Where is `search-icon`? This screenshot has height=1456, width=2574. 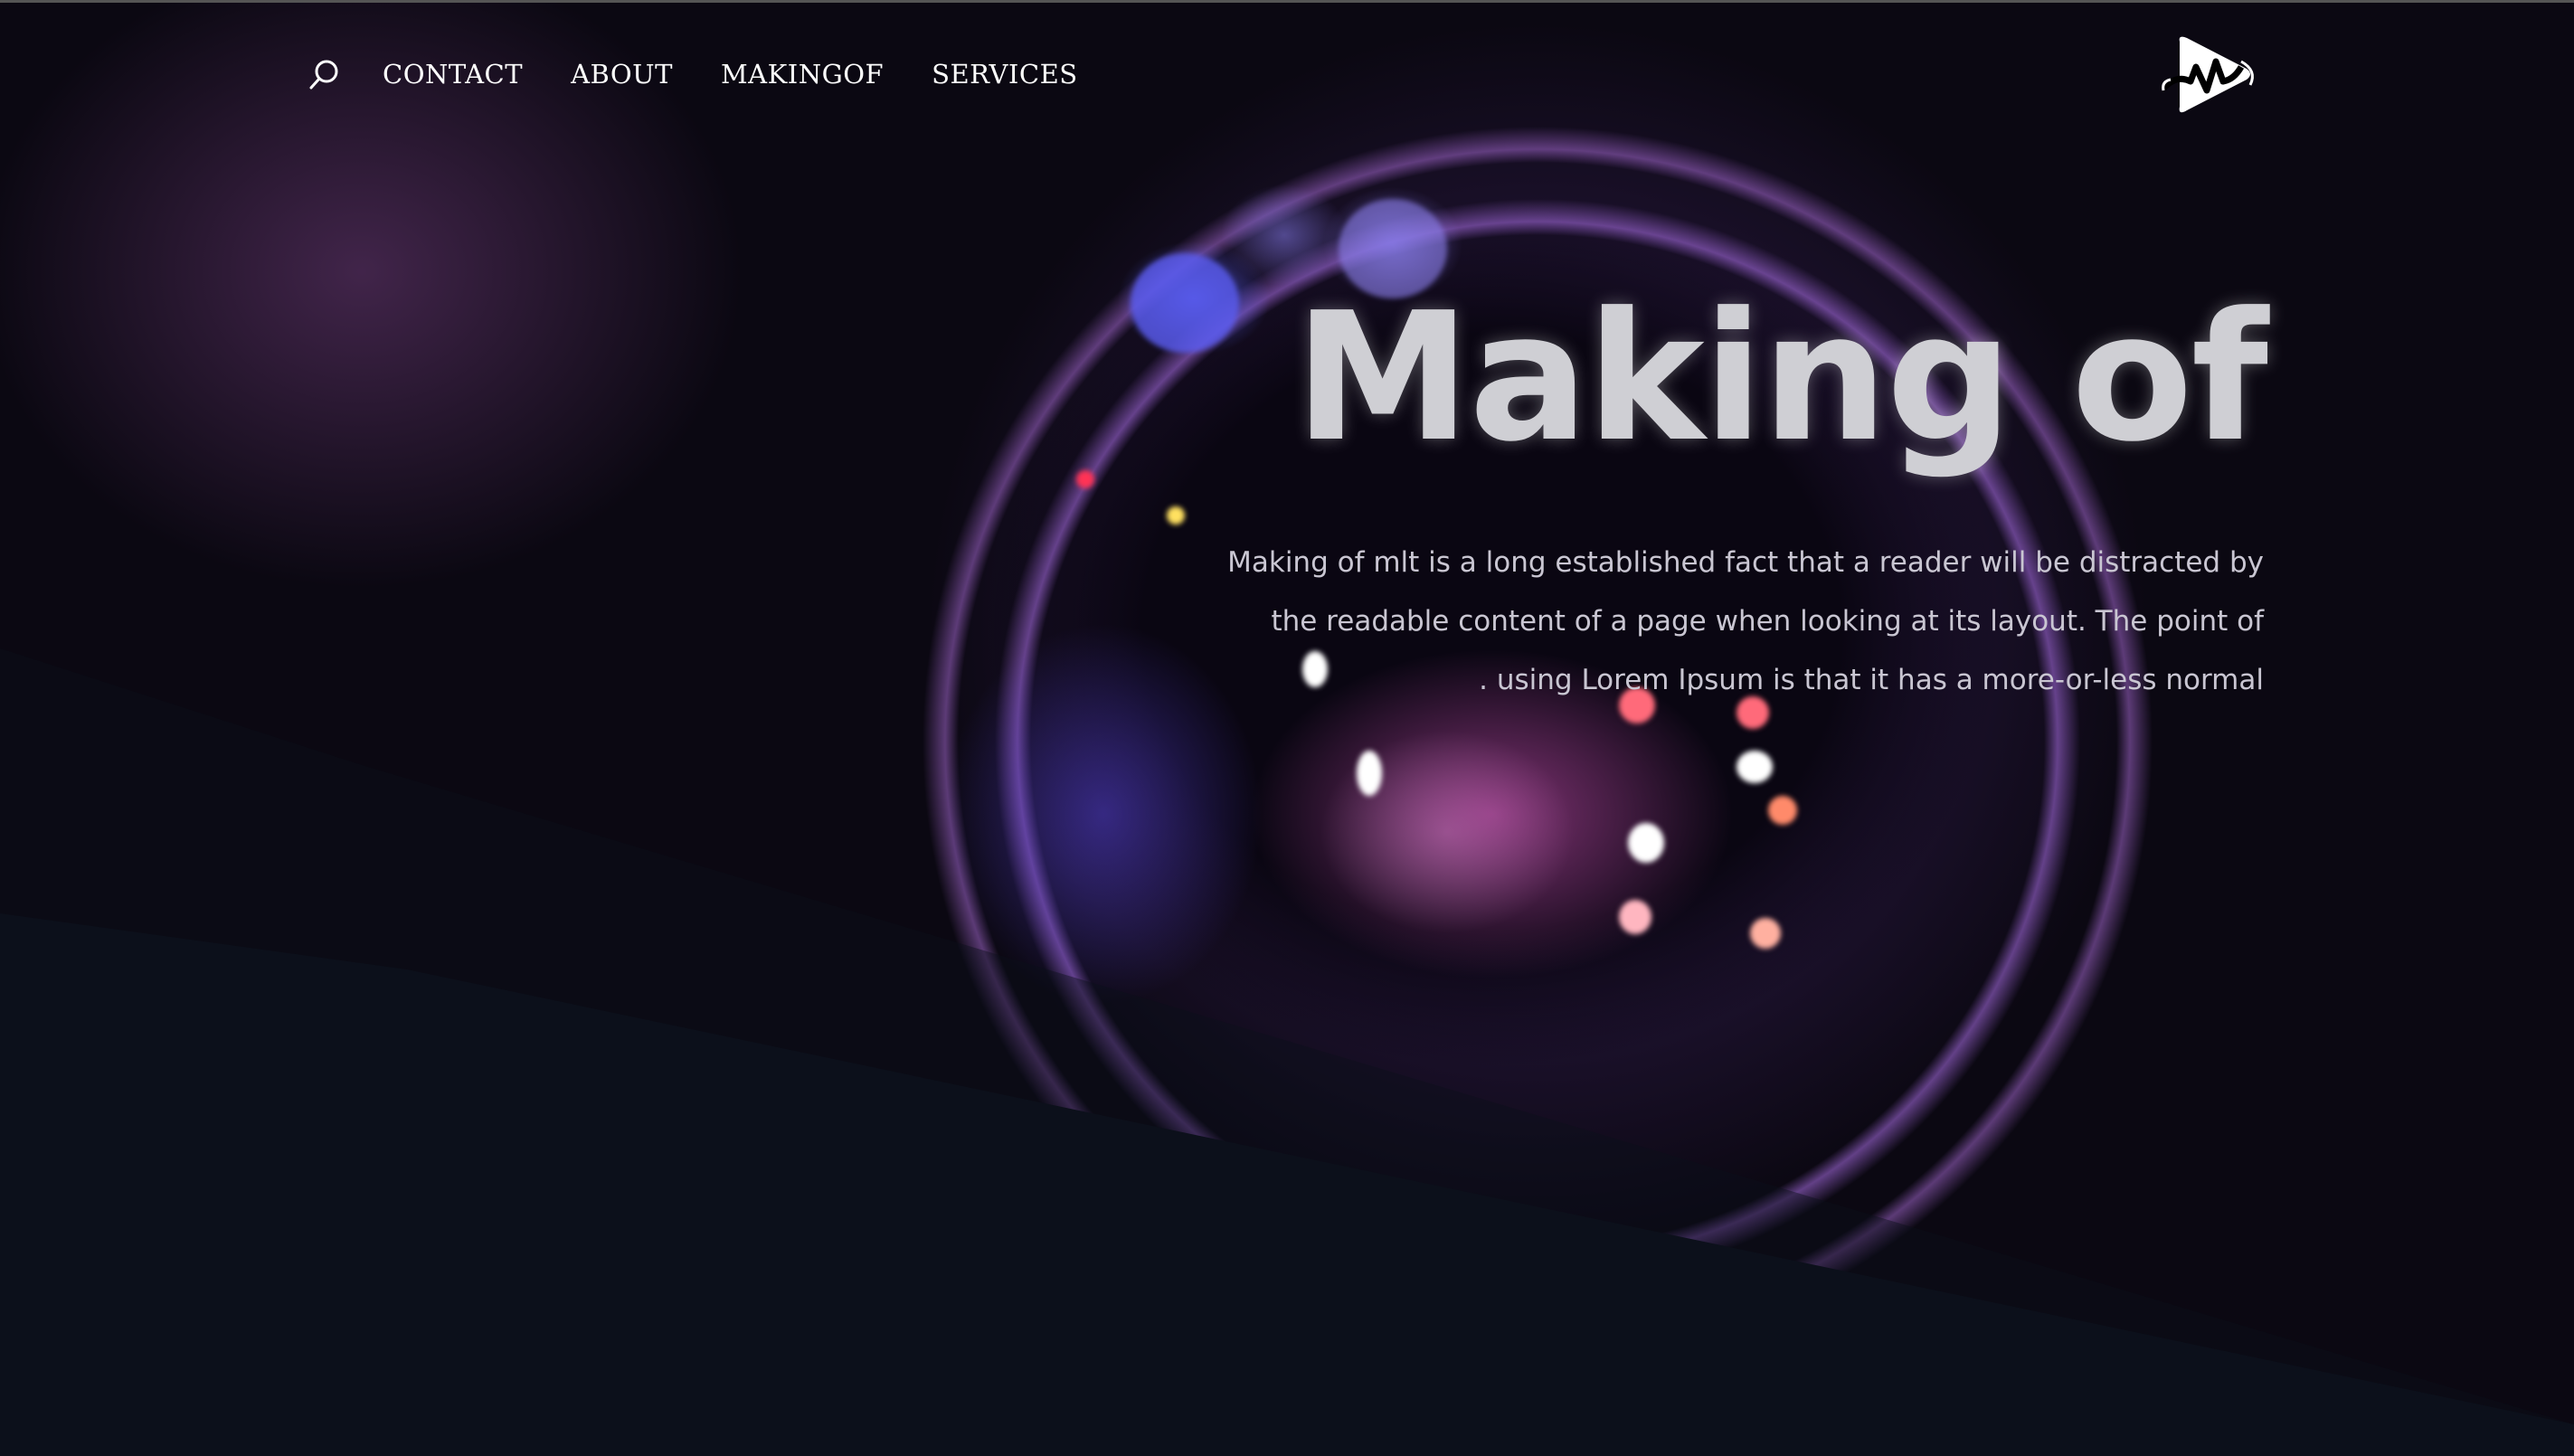
search-icon is located at coordinates (324, 74).